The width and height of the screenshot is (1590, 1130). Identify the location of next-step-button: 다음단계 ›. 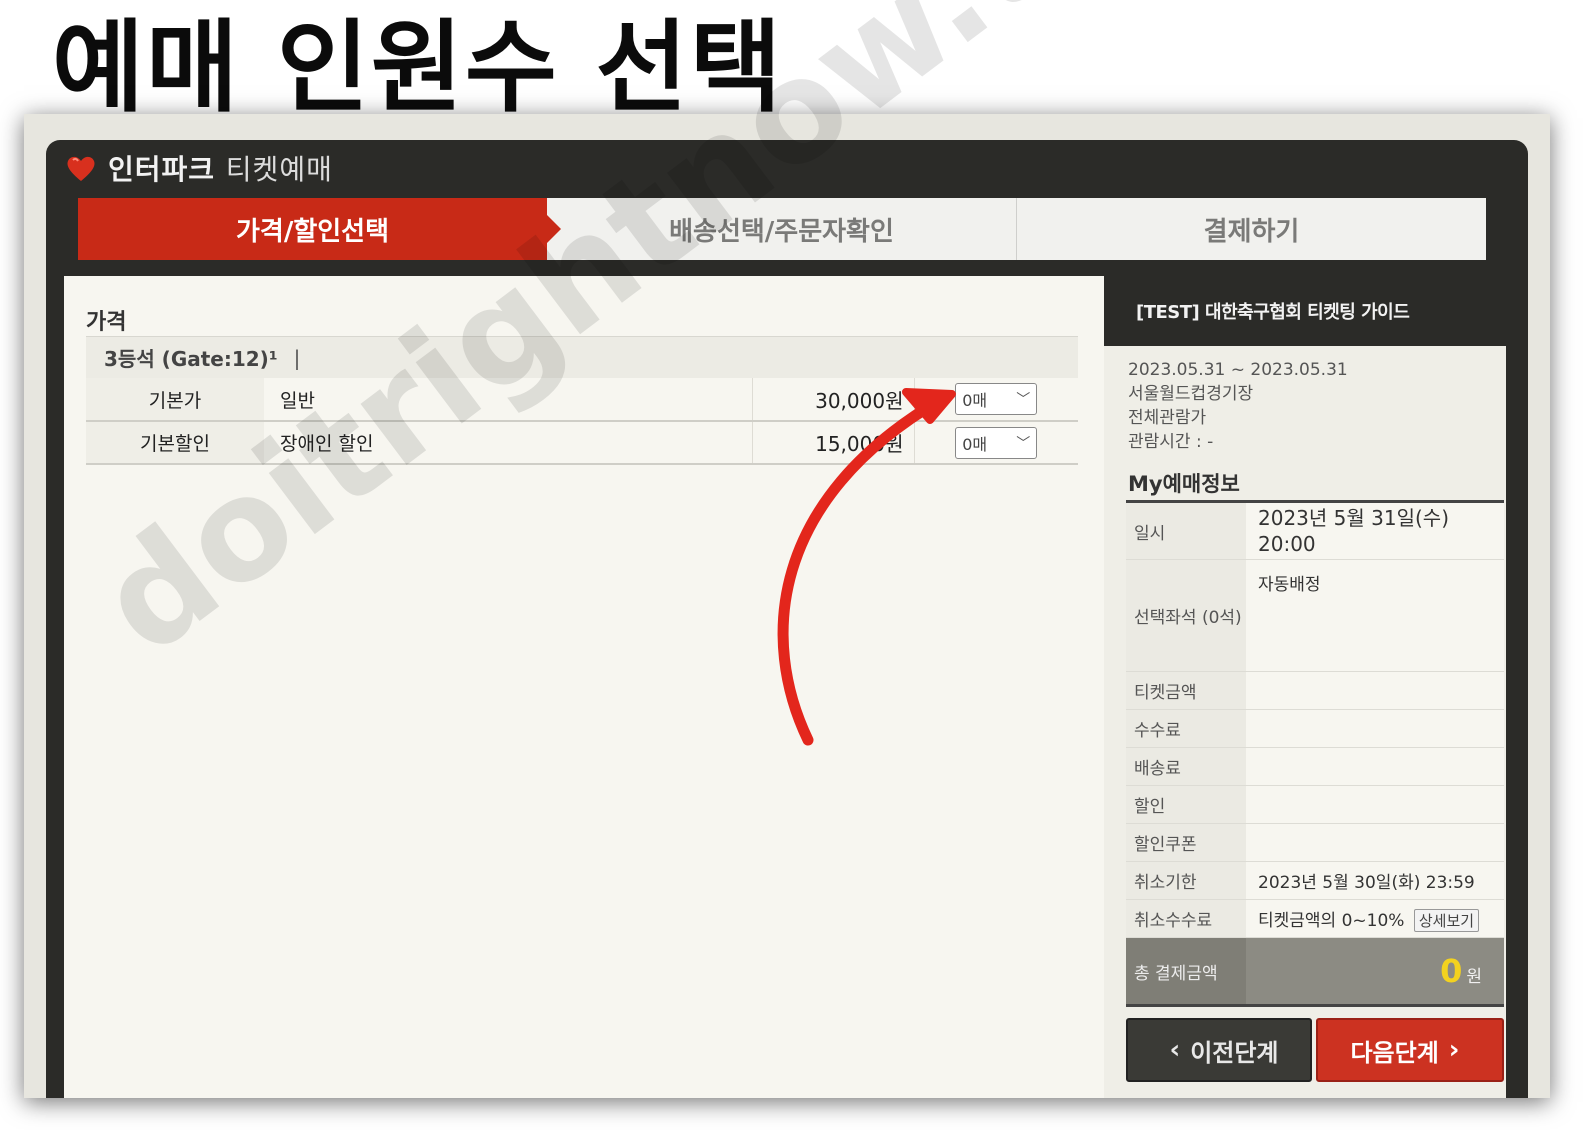
(1410, 1050).